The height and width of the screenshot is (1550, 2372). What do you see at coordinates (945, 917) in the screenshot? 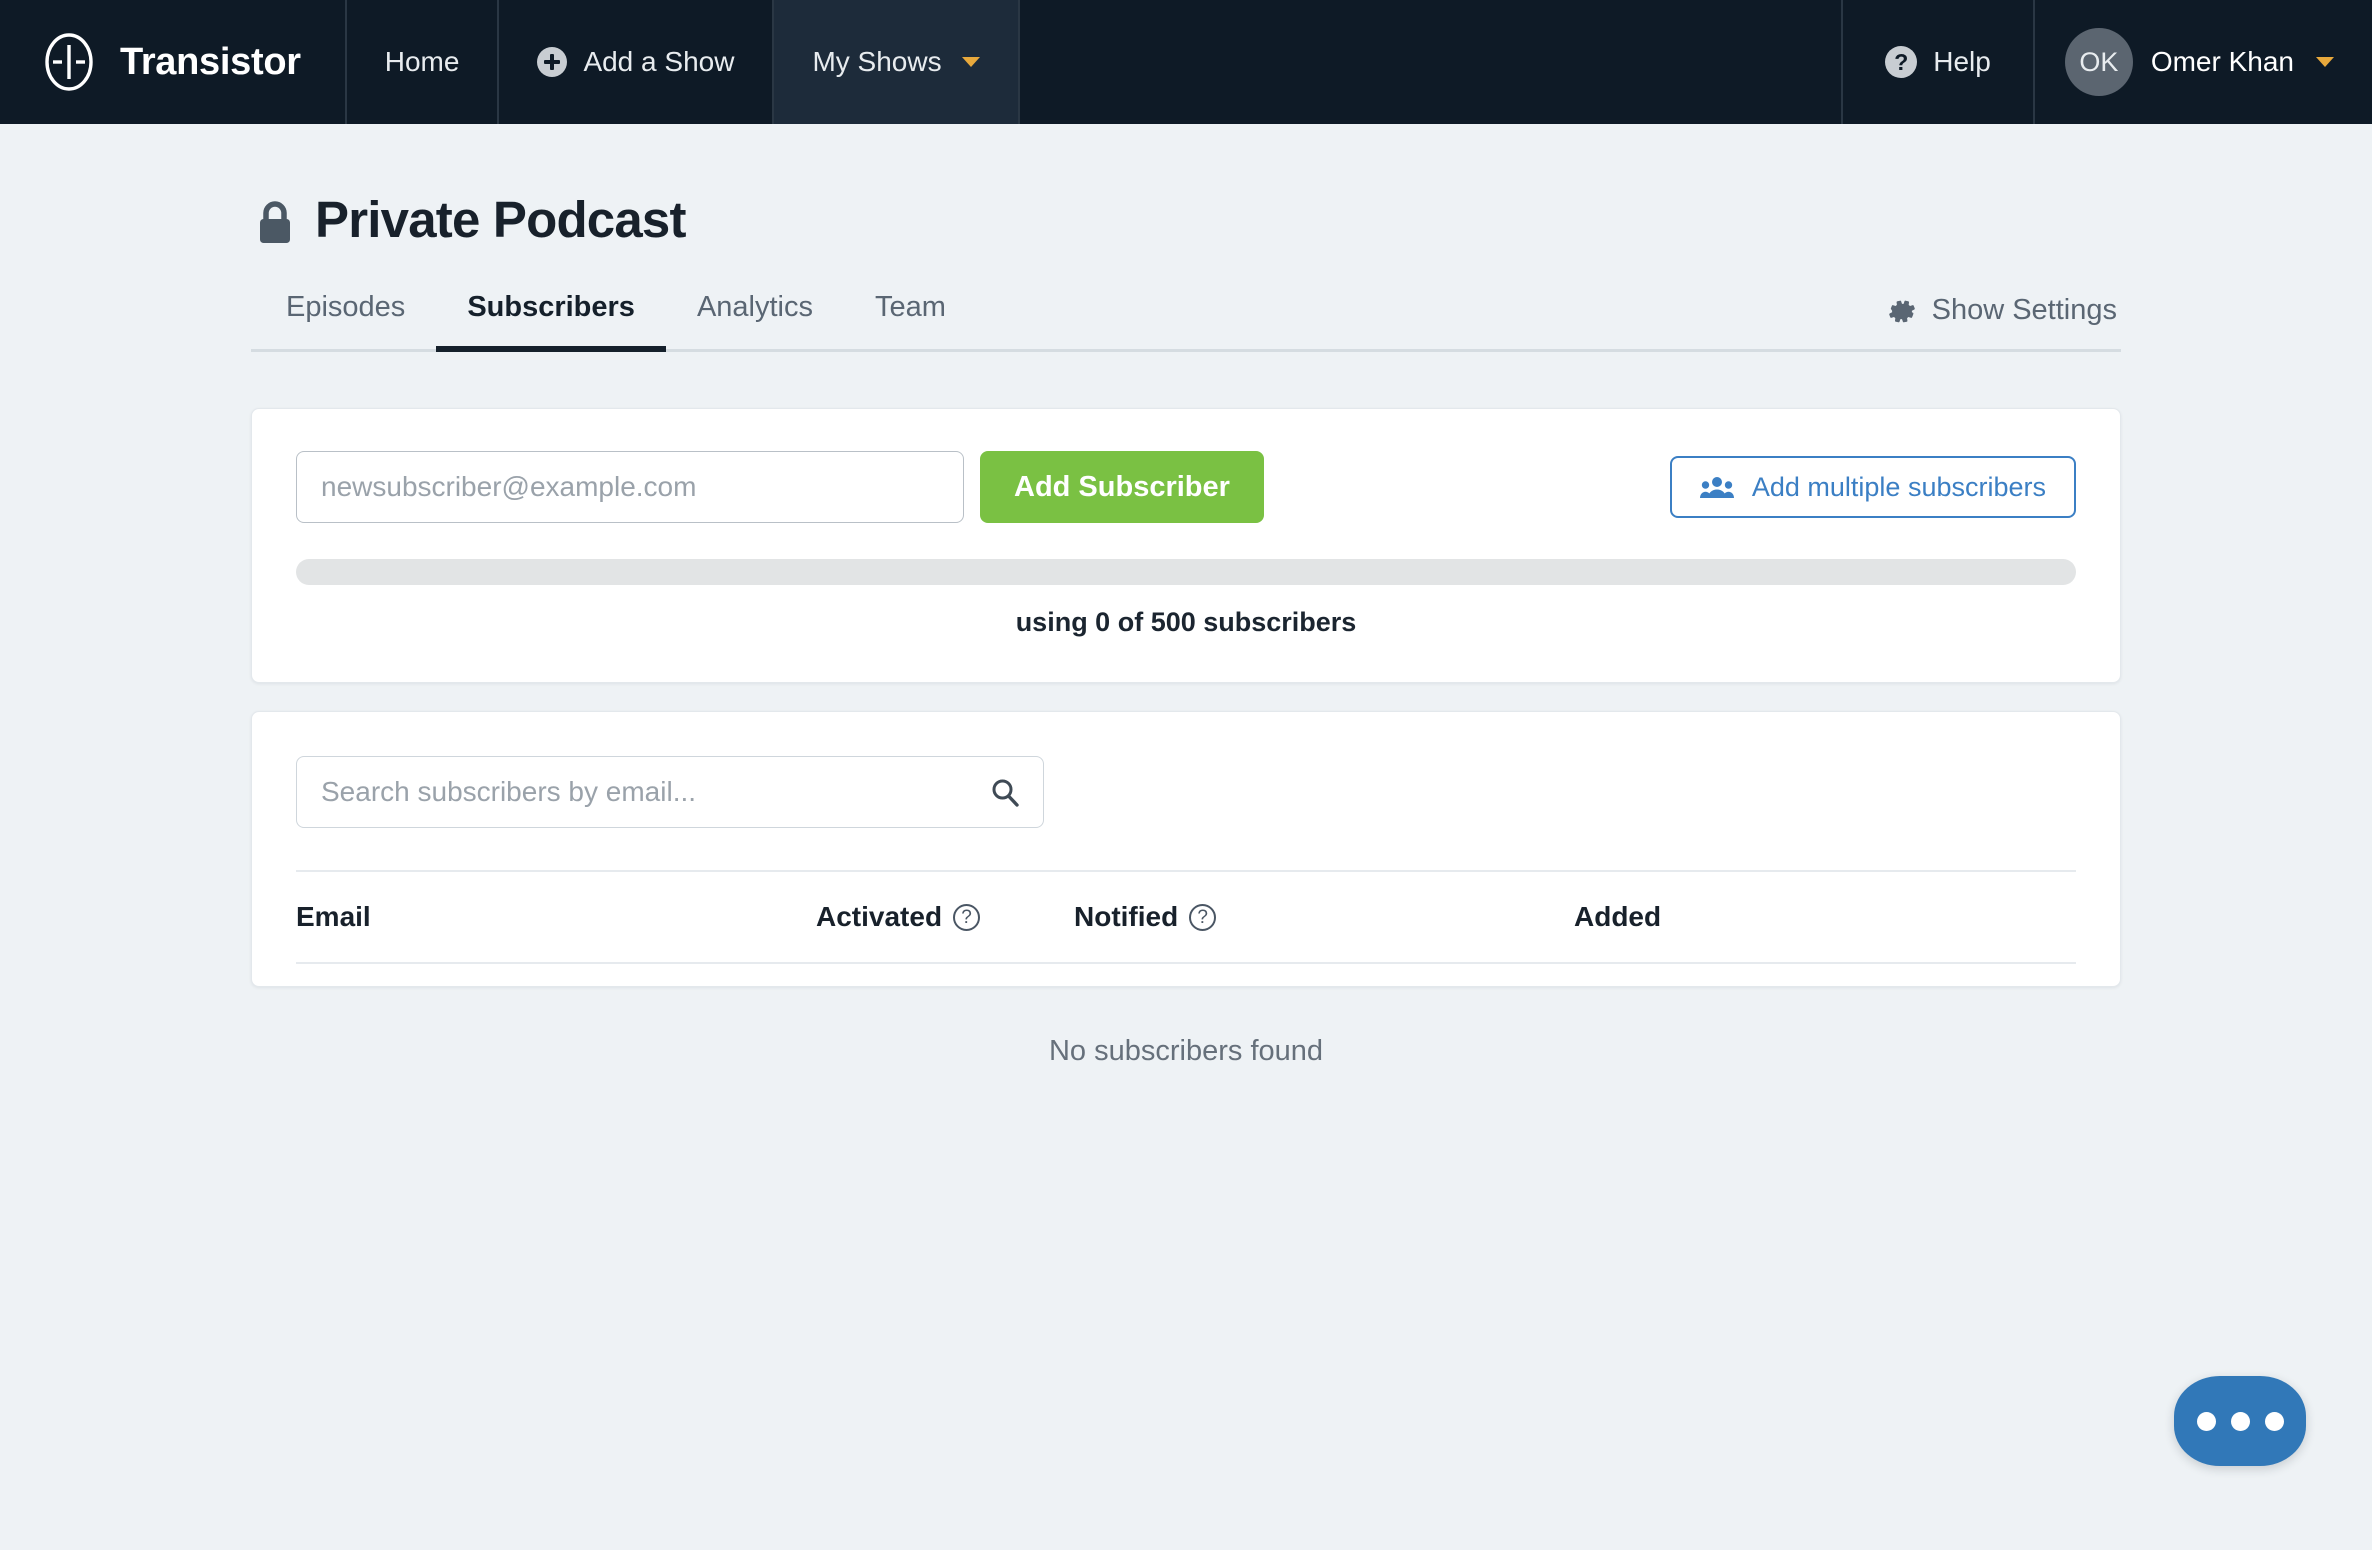
I see `column-header-activated: Activated ?` at bounding box center [945, 917].